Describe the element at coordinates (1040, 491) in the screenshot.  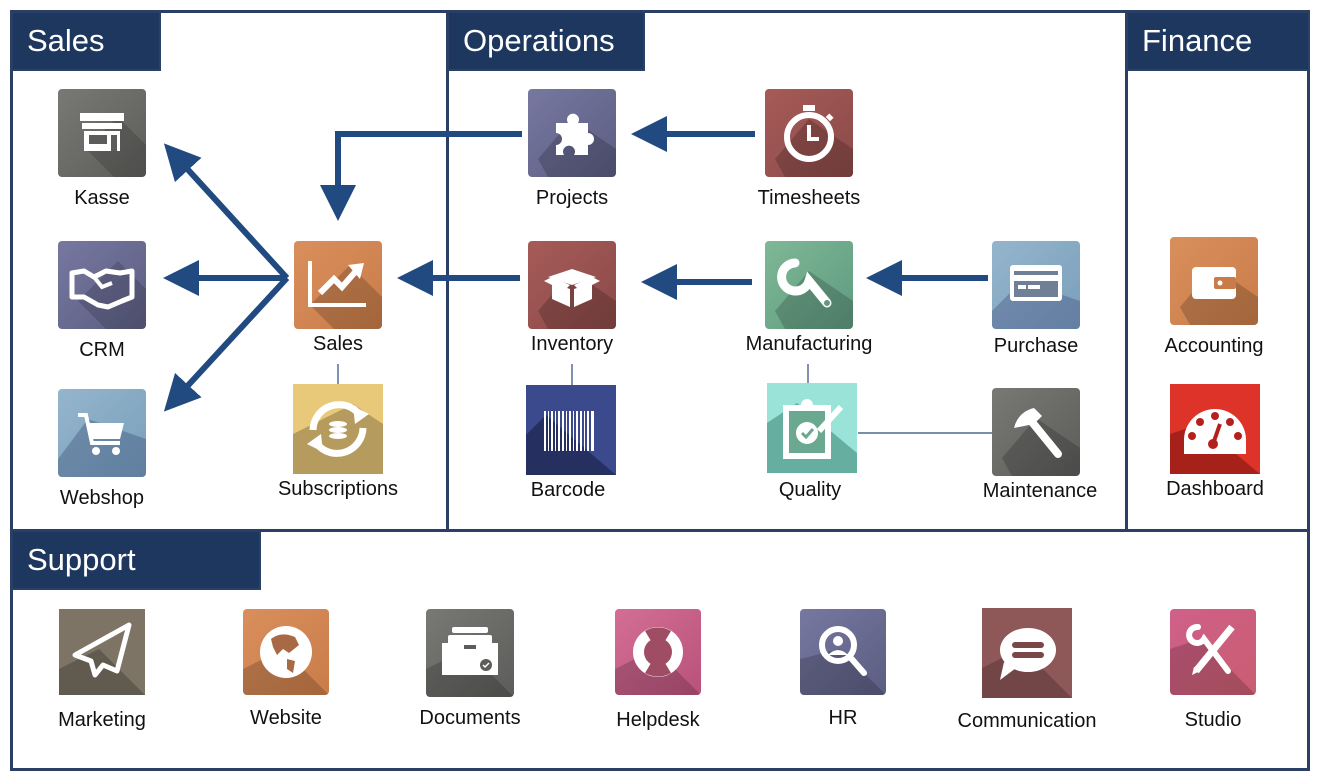
I see `app-label: Maintenance` at that location.